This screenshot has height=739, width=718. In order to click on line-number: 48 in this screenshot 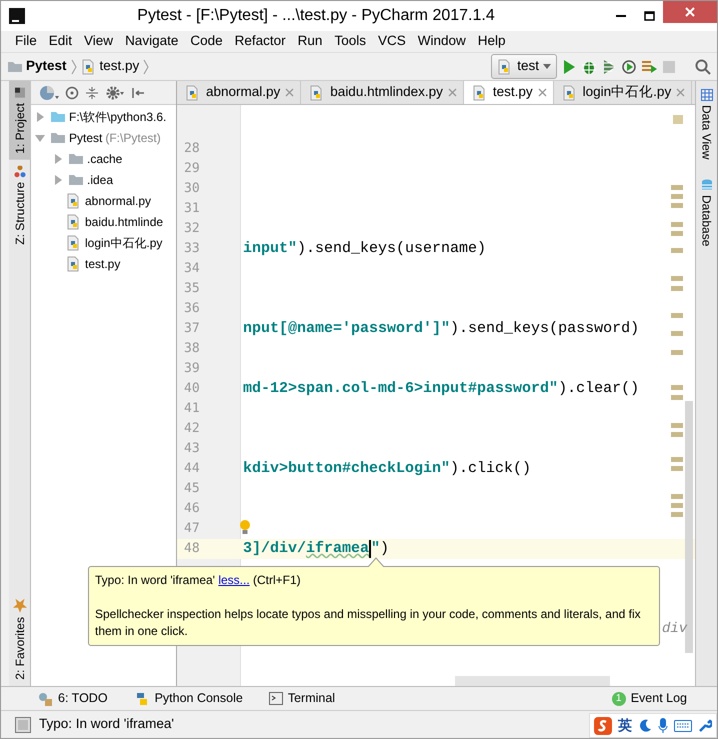, I will do `click(192, 549)`.